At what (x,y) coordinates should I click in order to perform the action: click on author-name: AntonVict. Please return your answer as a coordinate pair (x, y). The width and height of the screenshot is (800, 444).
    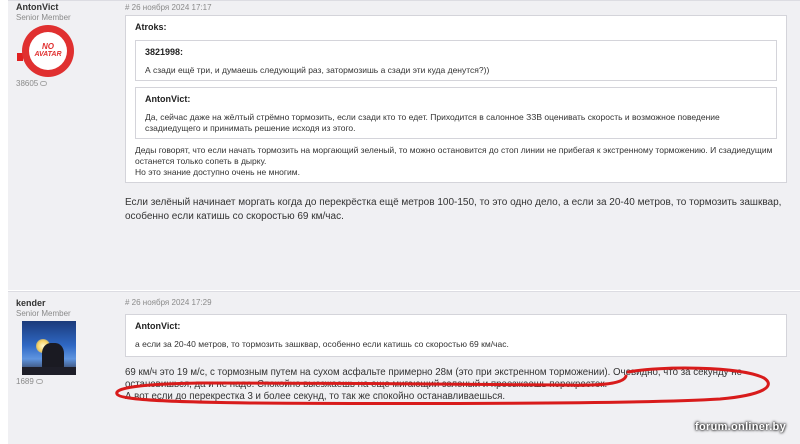
    Looking at the image, I should click on (66, 7).